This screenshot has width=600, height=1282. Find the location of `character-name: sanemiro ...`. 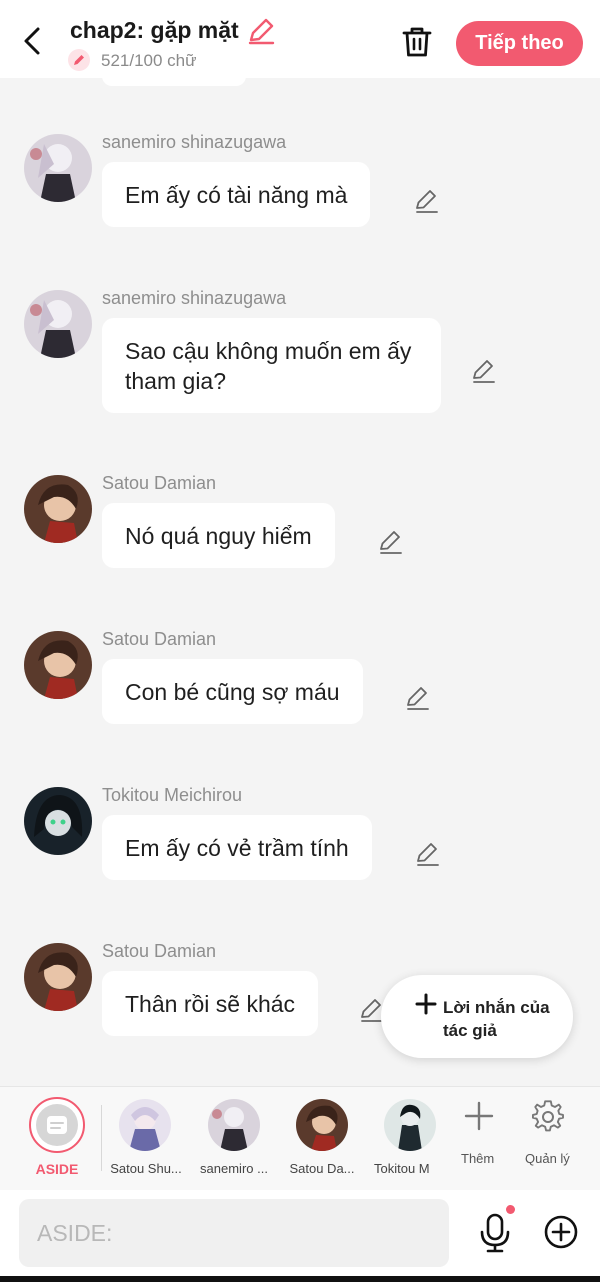

character-name: sanemiro ... is located at coordinates (234, 1168).